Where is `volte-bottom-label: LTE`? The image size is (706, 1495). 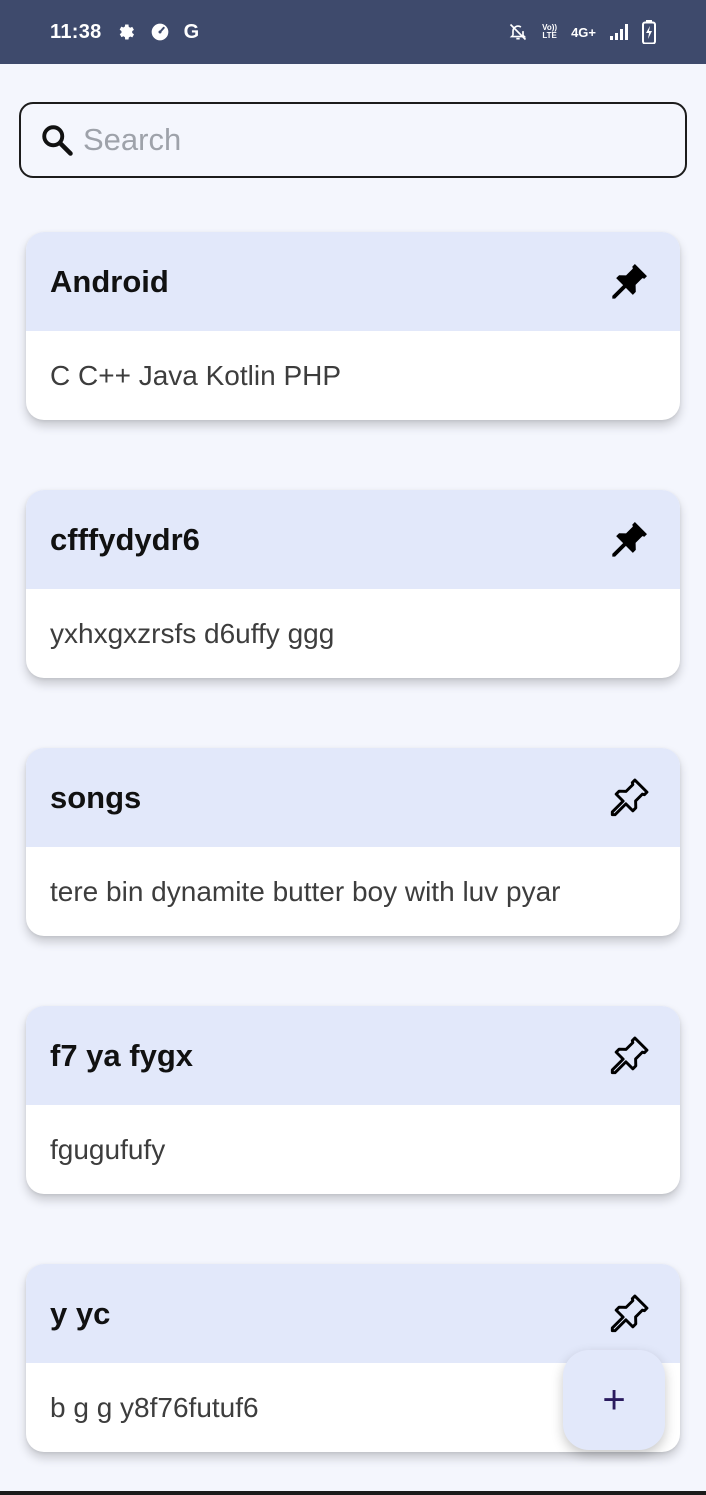
volte-bottom-label: LTE is located at coordinates (549, 35).